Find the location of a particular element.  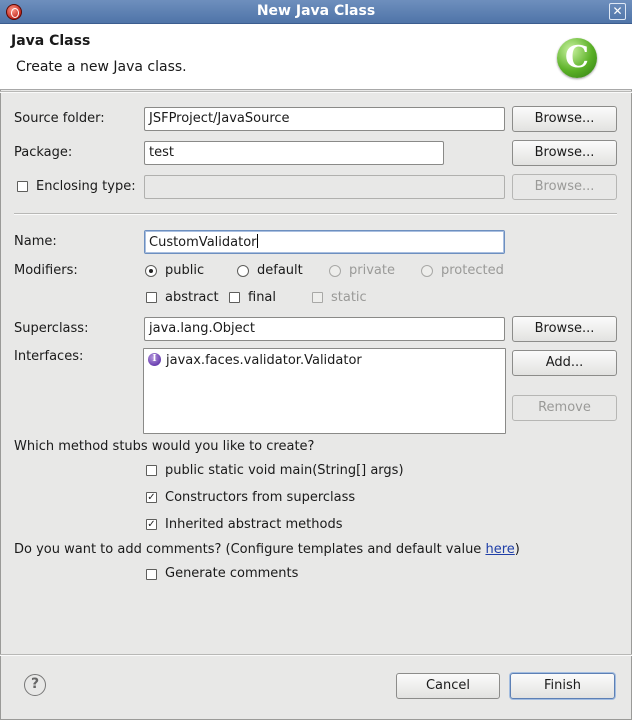

interface-name: javax.faces.validator.Validator is located at coordinates (264, 360).